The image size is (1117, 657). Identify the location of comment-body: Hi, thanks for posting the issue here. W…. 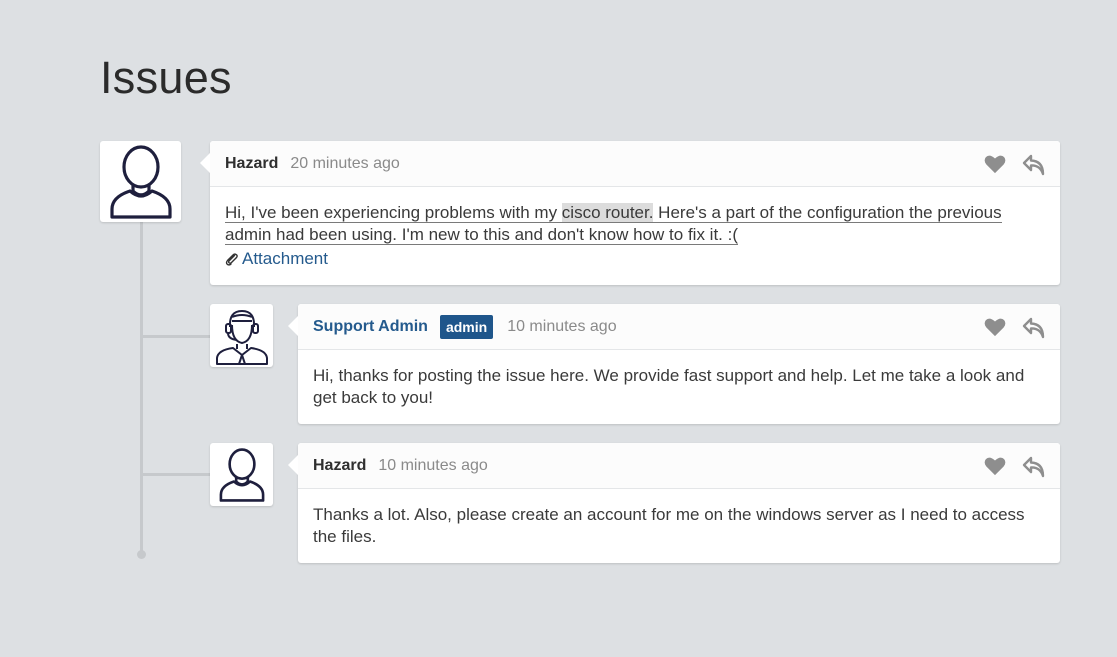
(679, 386).